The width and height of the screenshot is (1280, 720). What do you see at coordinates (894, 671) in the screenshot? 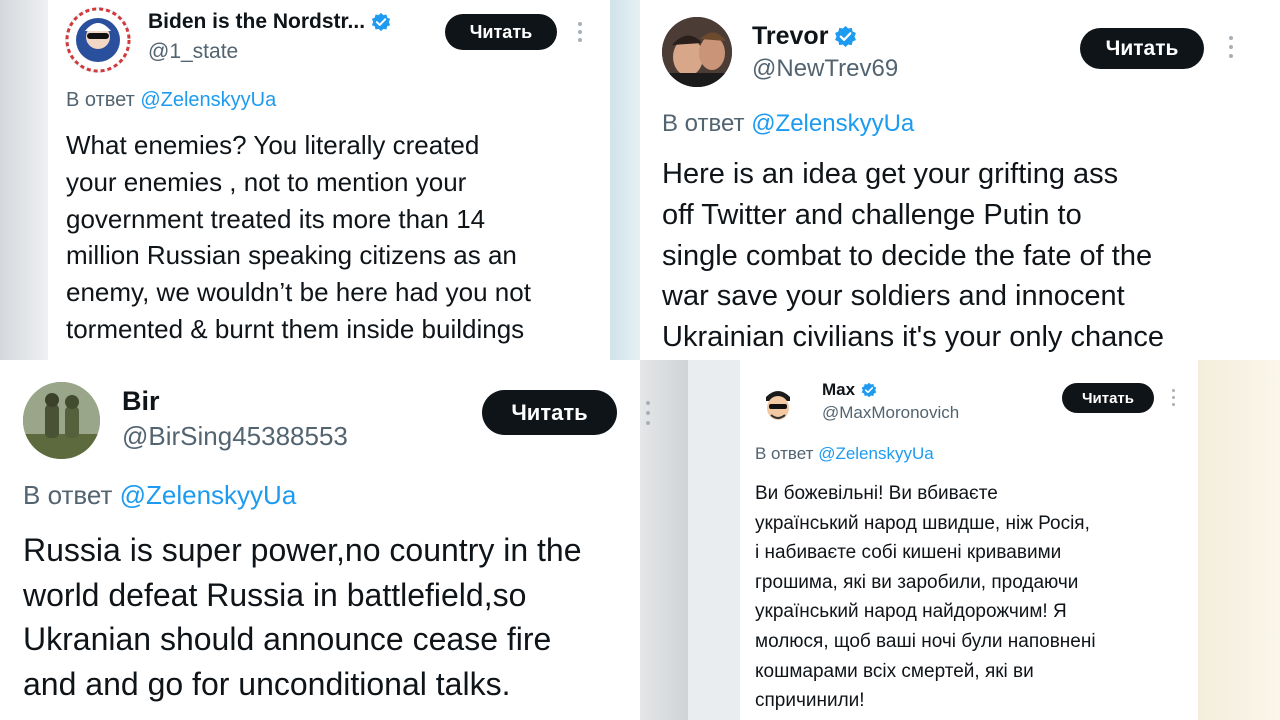
I see `tweet-text-line: кошмарами всіх смертей, які ви` at bounding box center [894, 671].